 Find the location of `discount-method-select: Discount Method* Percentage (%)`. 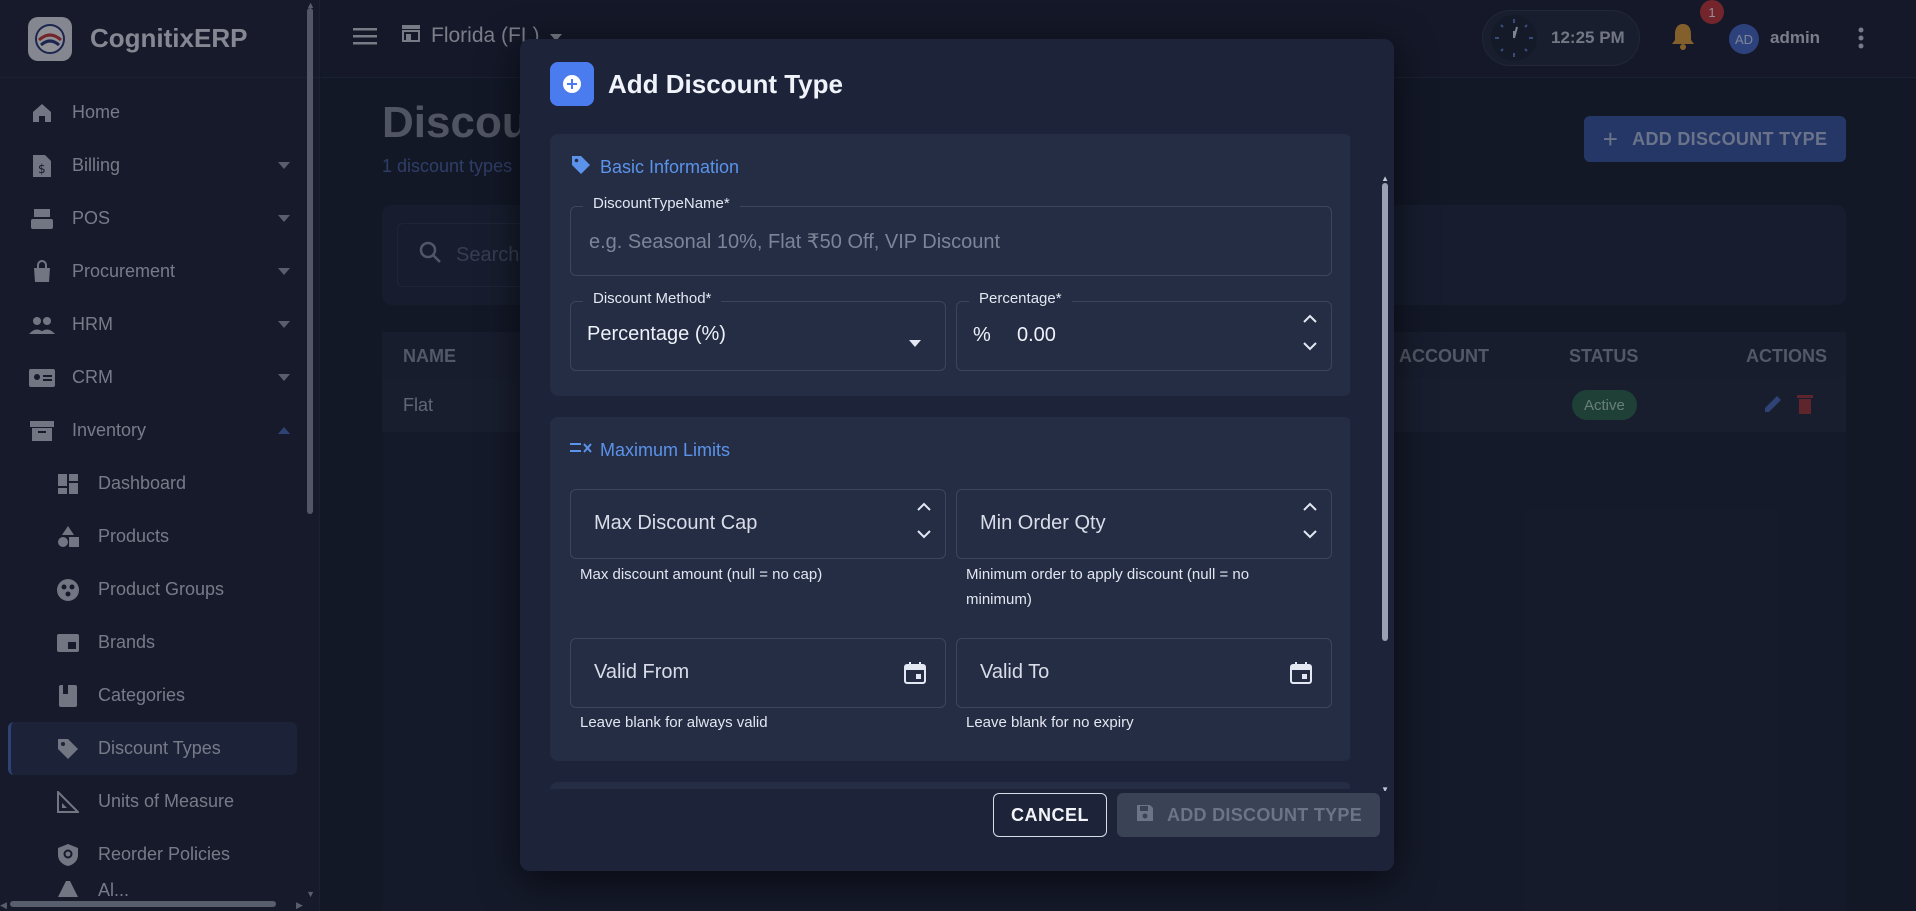

discount-method-select: Discount Method* Percentage (%) is located at coordinates (758, 330).